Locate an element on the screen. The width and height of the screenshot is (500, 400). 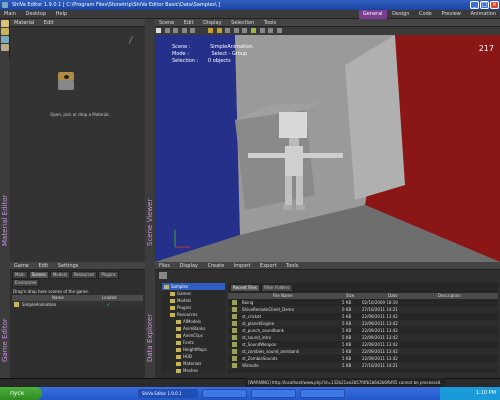
menu-files: Files is located at coordinates (164, 266).